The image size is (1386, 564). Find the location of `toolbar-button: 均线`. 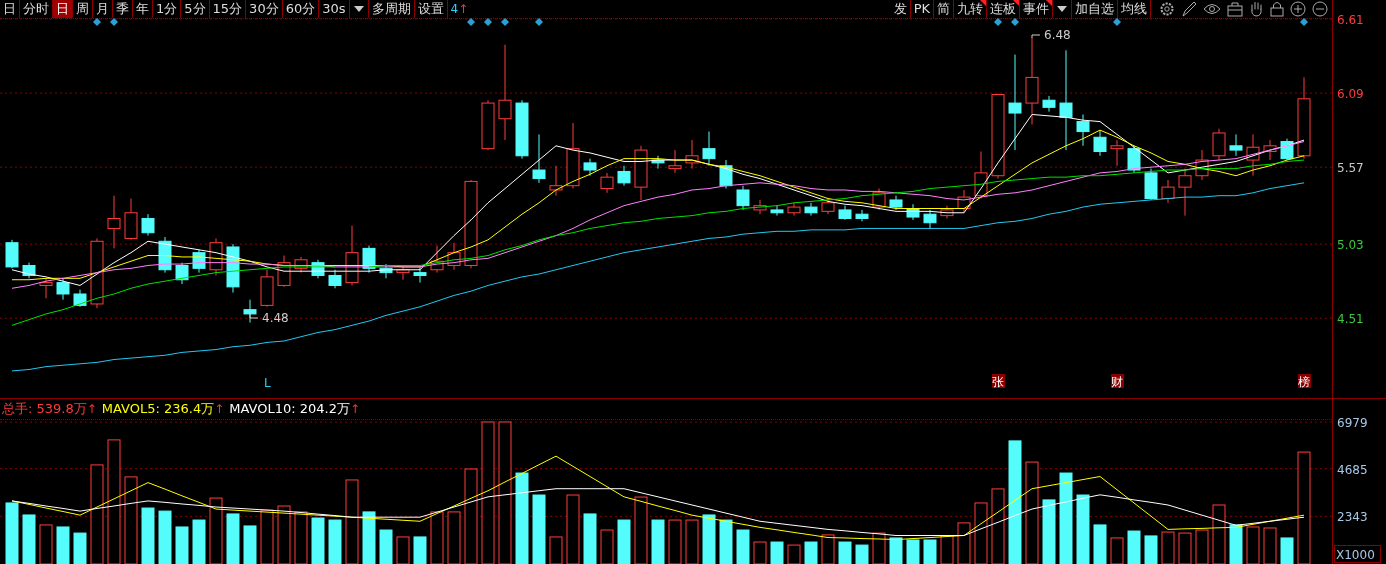

toolbar-button: 均线 is located at coordinates (1134, 9).